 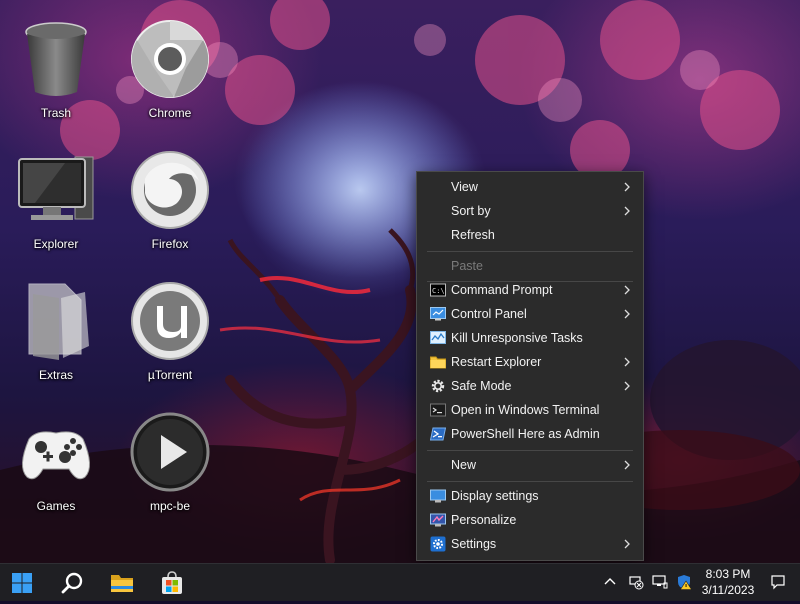 I want to click on chrome-icon, so click(x=170, y=59).